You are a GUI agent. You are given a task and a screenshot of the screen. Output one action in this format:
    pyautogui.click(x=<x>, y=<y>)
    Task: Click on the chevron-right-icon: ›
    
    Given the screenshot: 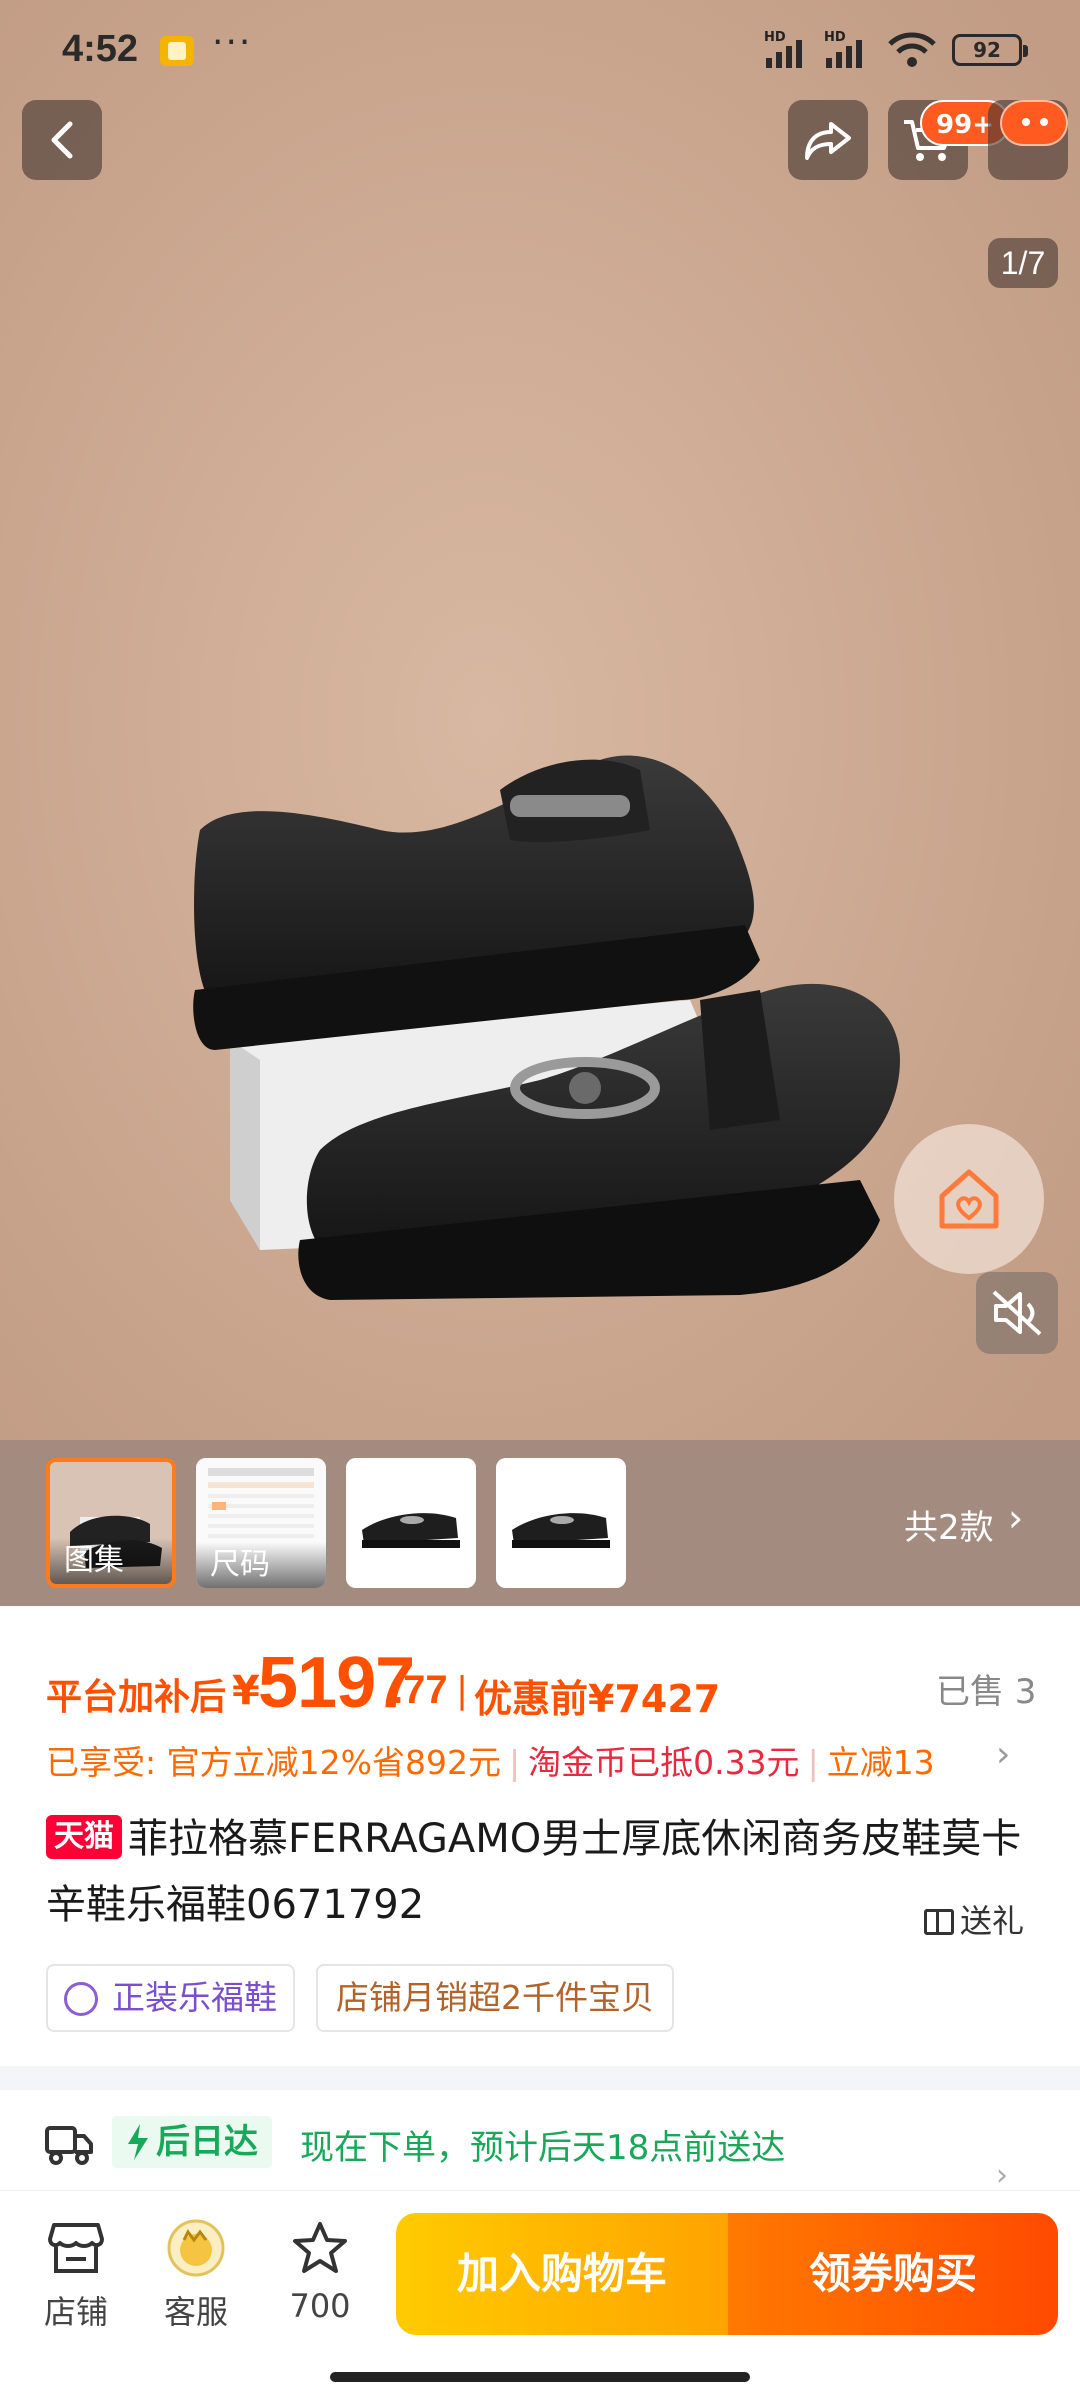 What is the action you would take?
    pyautogui.click(x=1016, y=1518)
    